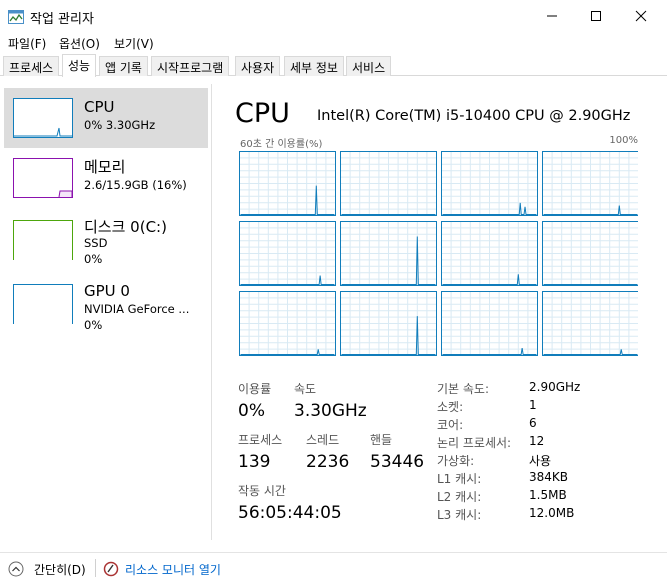 Image resolution: width=667 pixels, height=586 pixels. I want to click on info-label: 기본 속도:, so click(463, 389).